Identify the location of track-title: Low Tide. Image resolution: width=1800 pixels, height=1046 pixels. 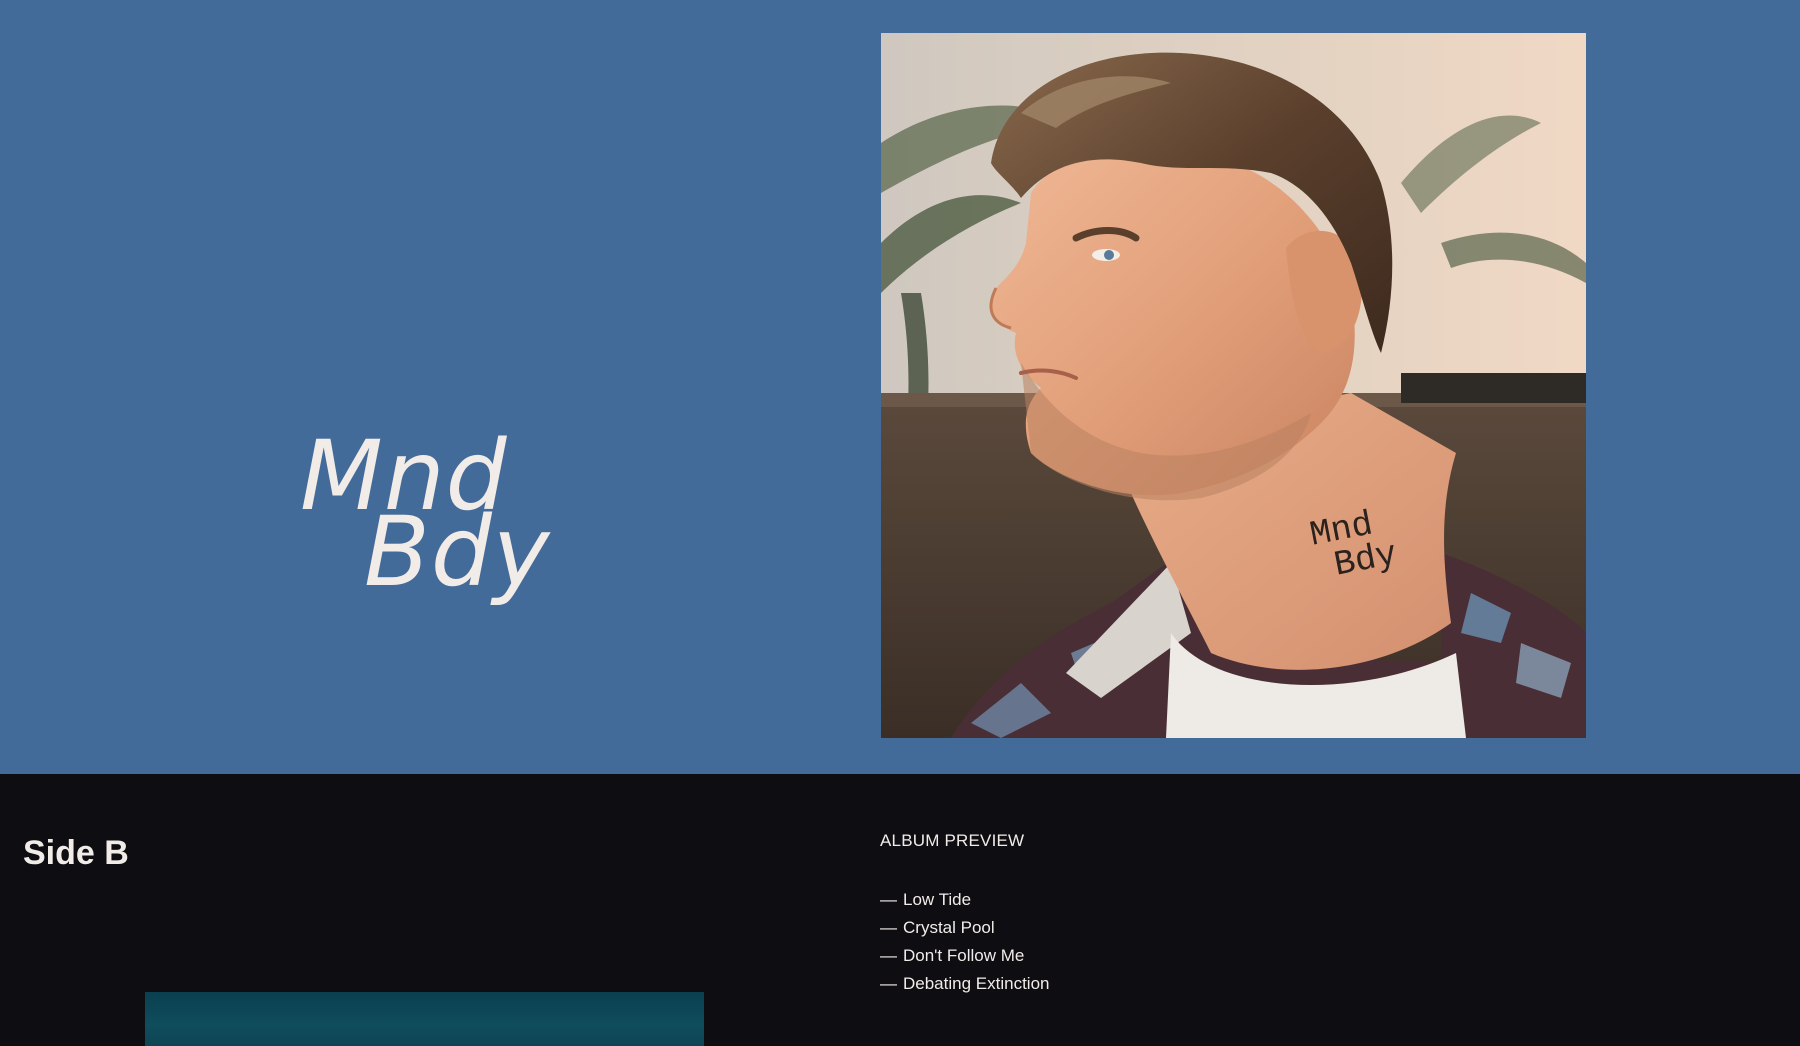
(937, 899).